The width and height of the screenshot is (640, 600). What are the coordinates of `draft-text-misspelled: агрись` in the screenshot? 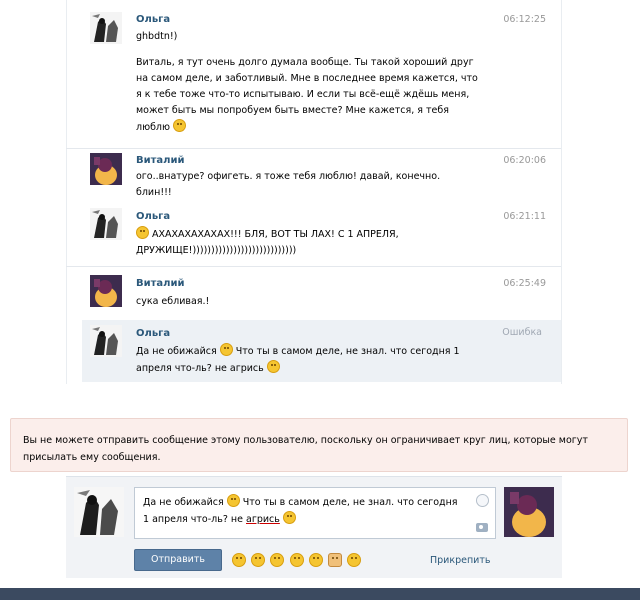 It's located at (263, 519).